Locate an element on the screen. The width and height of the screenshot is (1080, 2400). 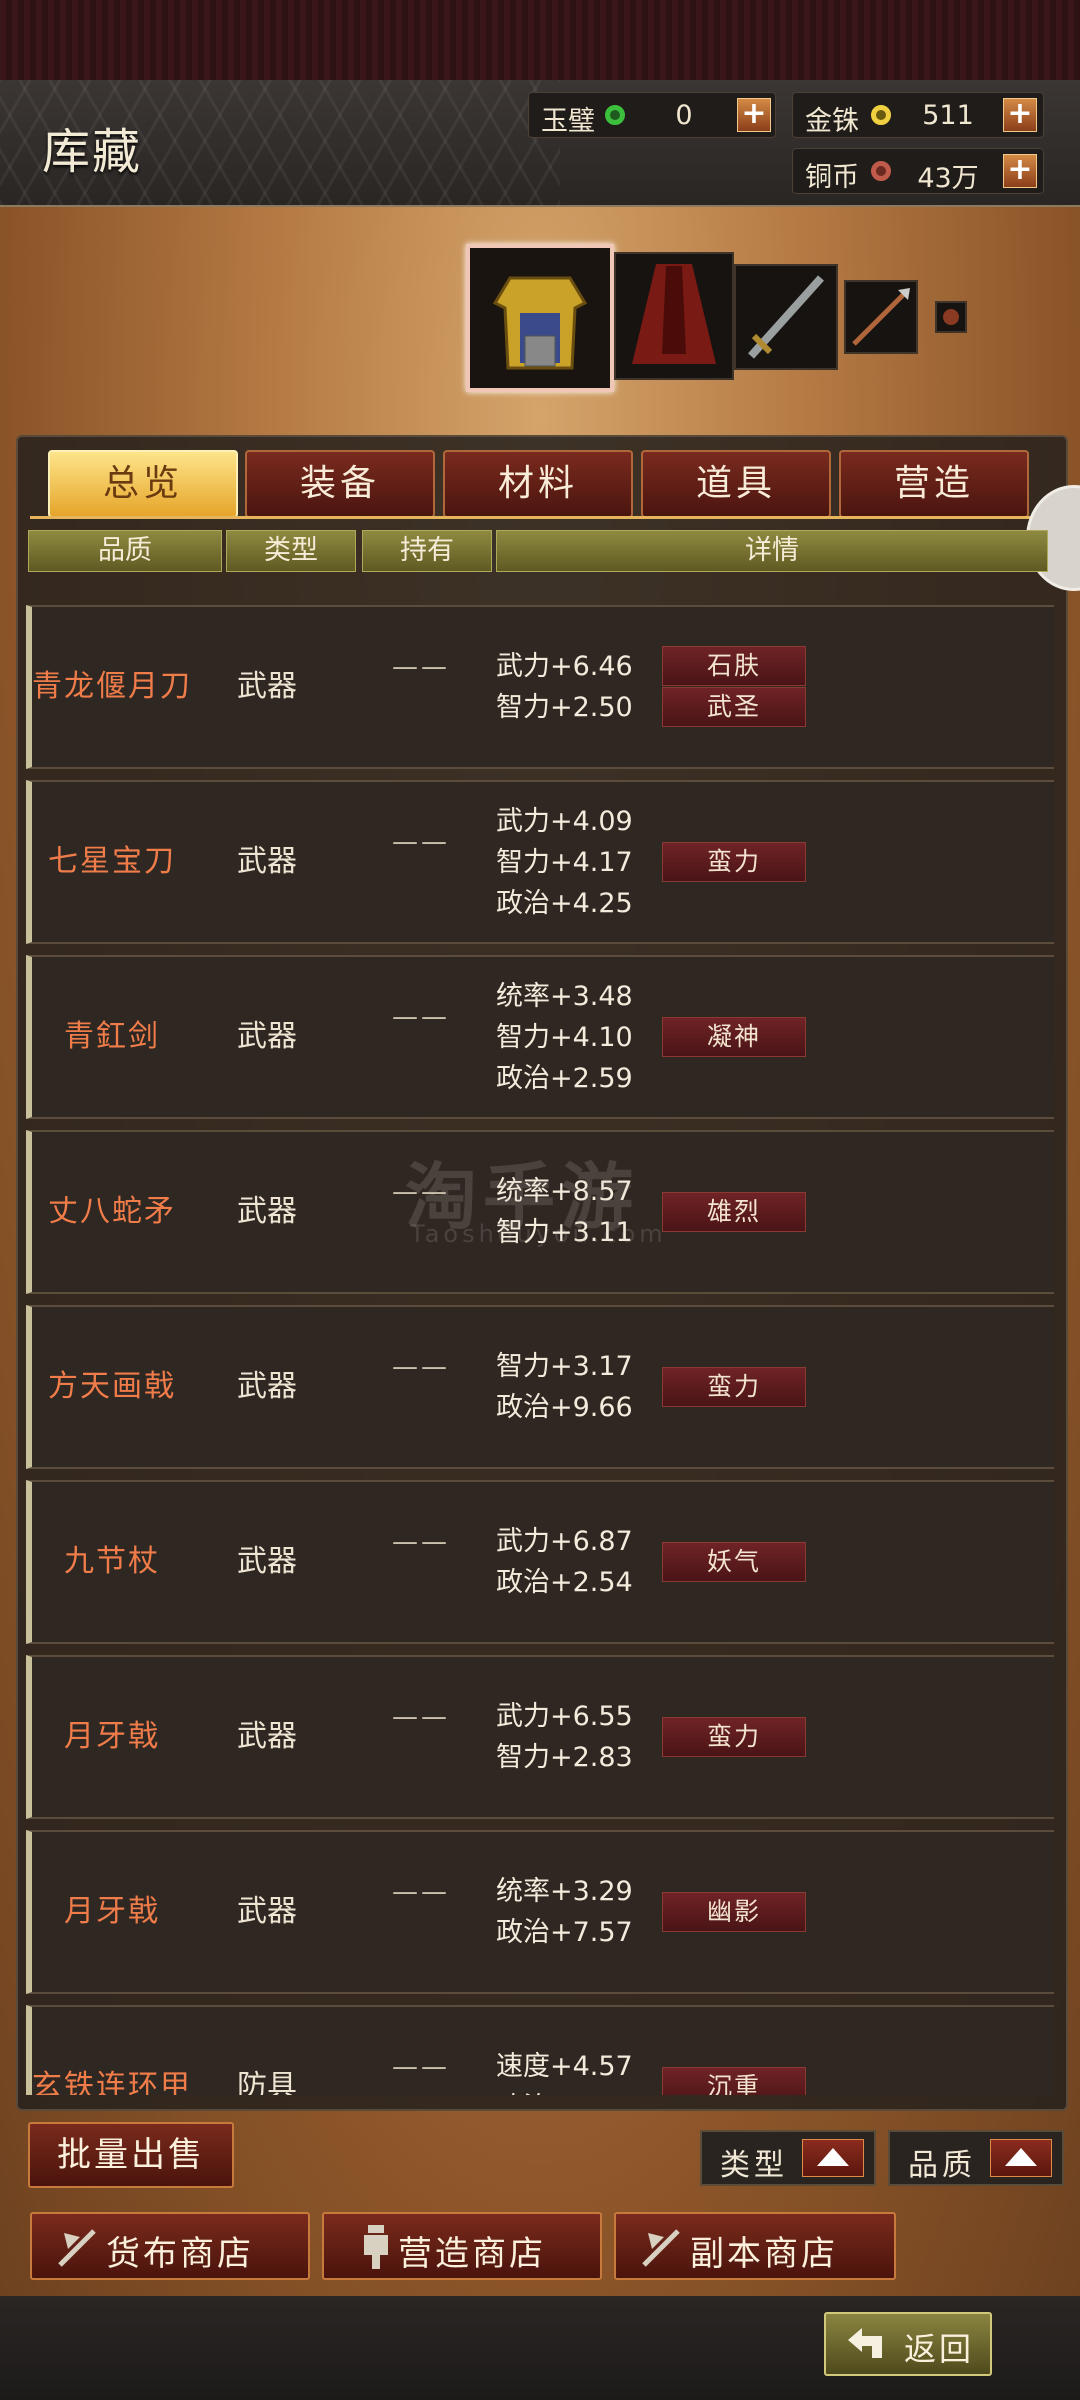
item-stats: 智力+3.17 政治+9.66 is located at coordinates (564, 1387).